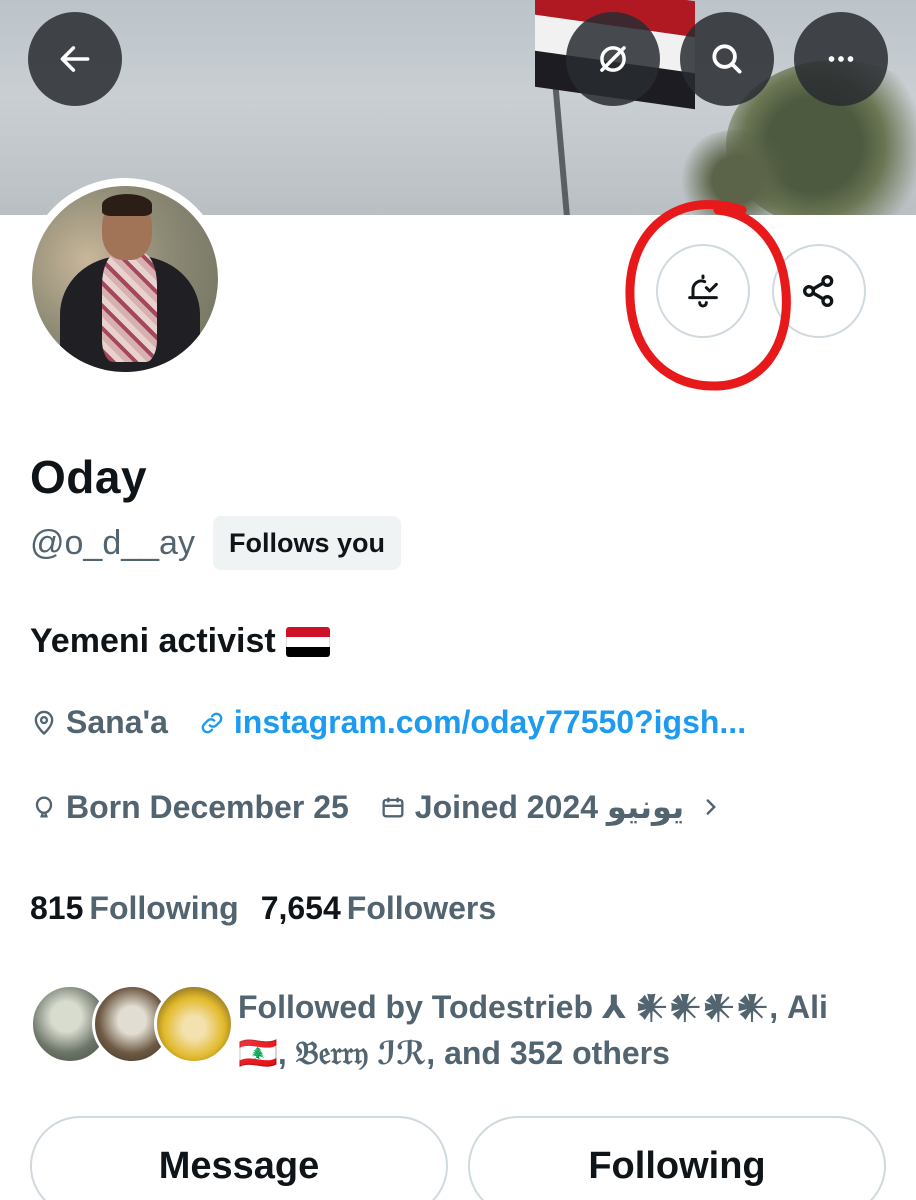 This screenshot has height=1200, width=916. Describe the element at coordinates (57, 908) in the screenshot. I see `following-count: 815` at that location.